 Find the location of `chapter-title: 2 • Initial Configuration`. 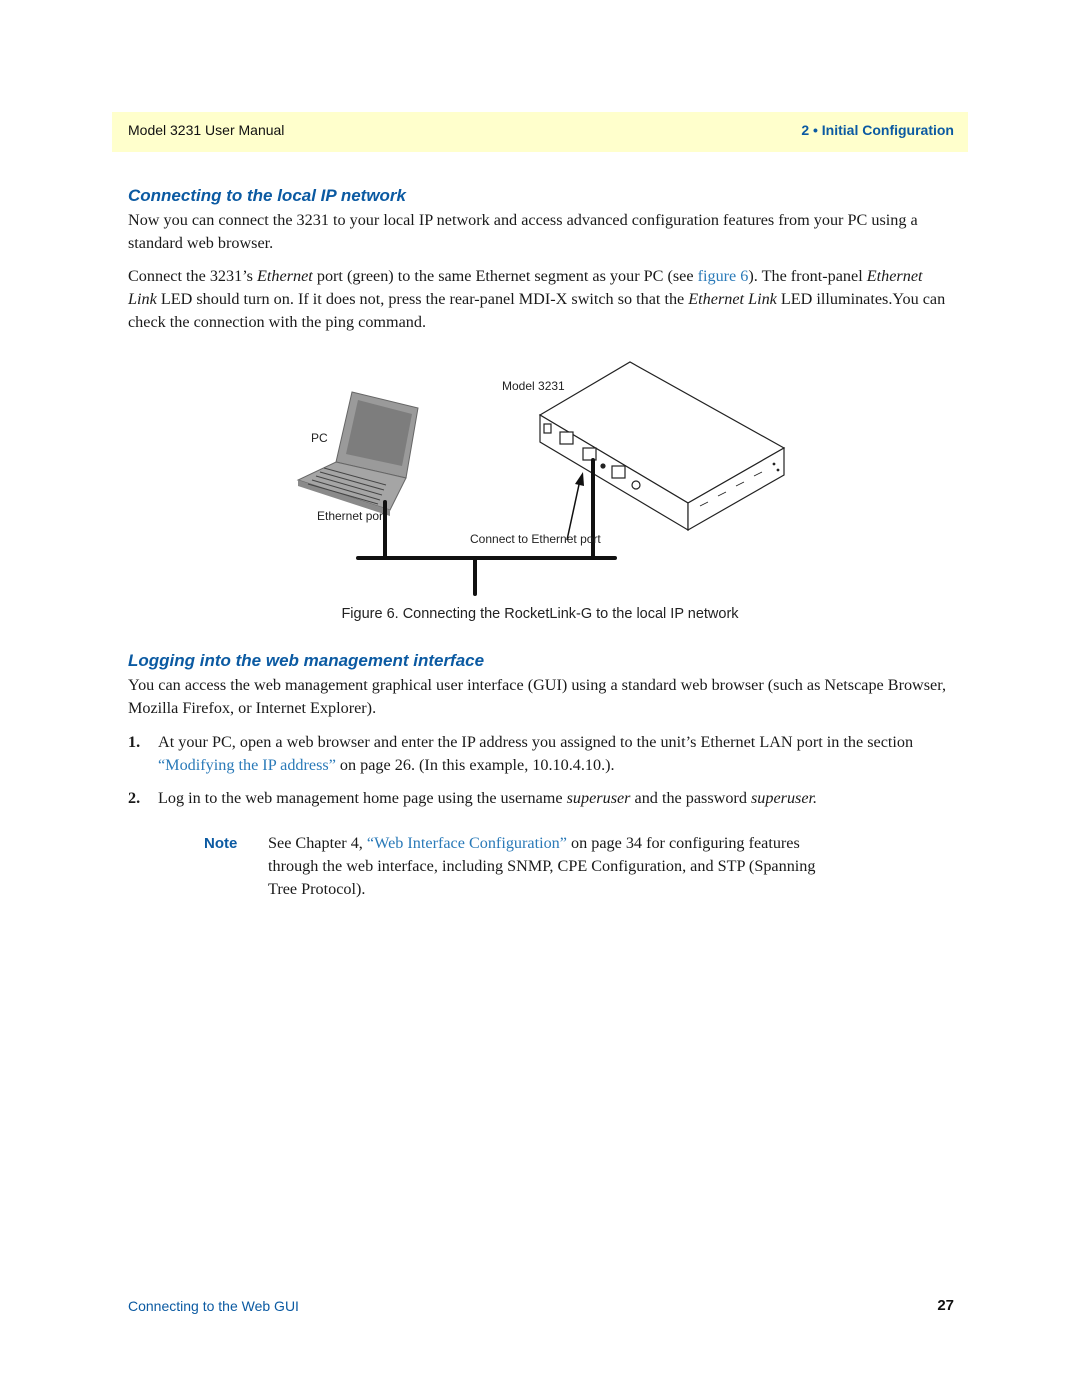

chapter-title: 2 • Initial Configuration is located at coordinates (877, 130).